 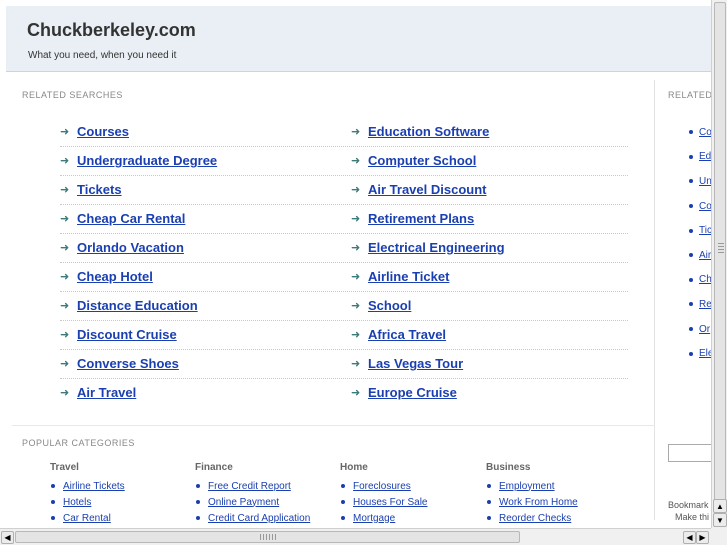 I want to click on related-link: Orlando Vacation, so click(x=130, y=247).